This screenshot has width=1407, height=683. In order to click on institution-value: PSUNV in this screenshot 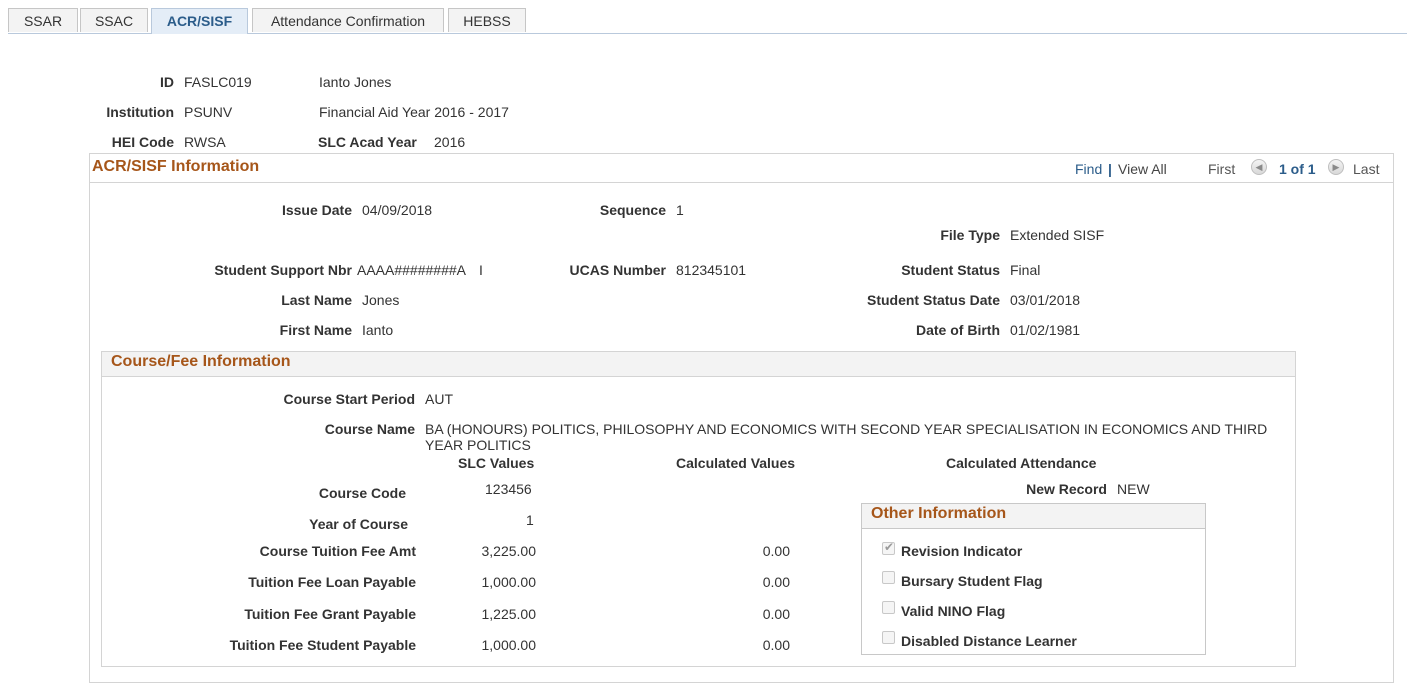, I will do `click(208, 112)`.